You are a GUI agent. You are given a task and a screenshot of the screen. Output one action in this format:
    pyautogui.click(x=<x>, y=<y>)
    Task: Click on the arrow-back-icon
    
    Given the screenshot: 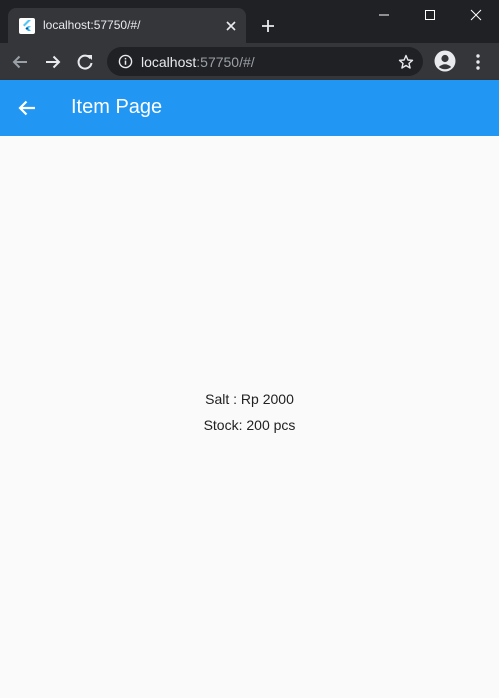 What is the action you would take?
    pyautogui.click(x=27, y=108)
    